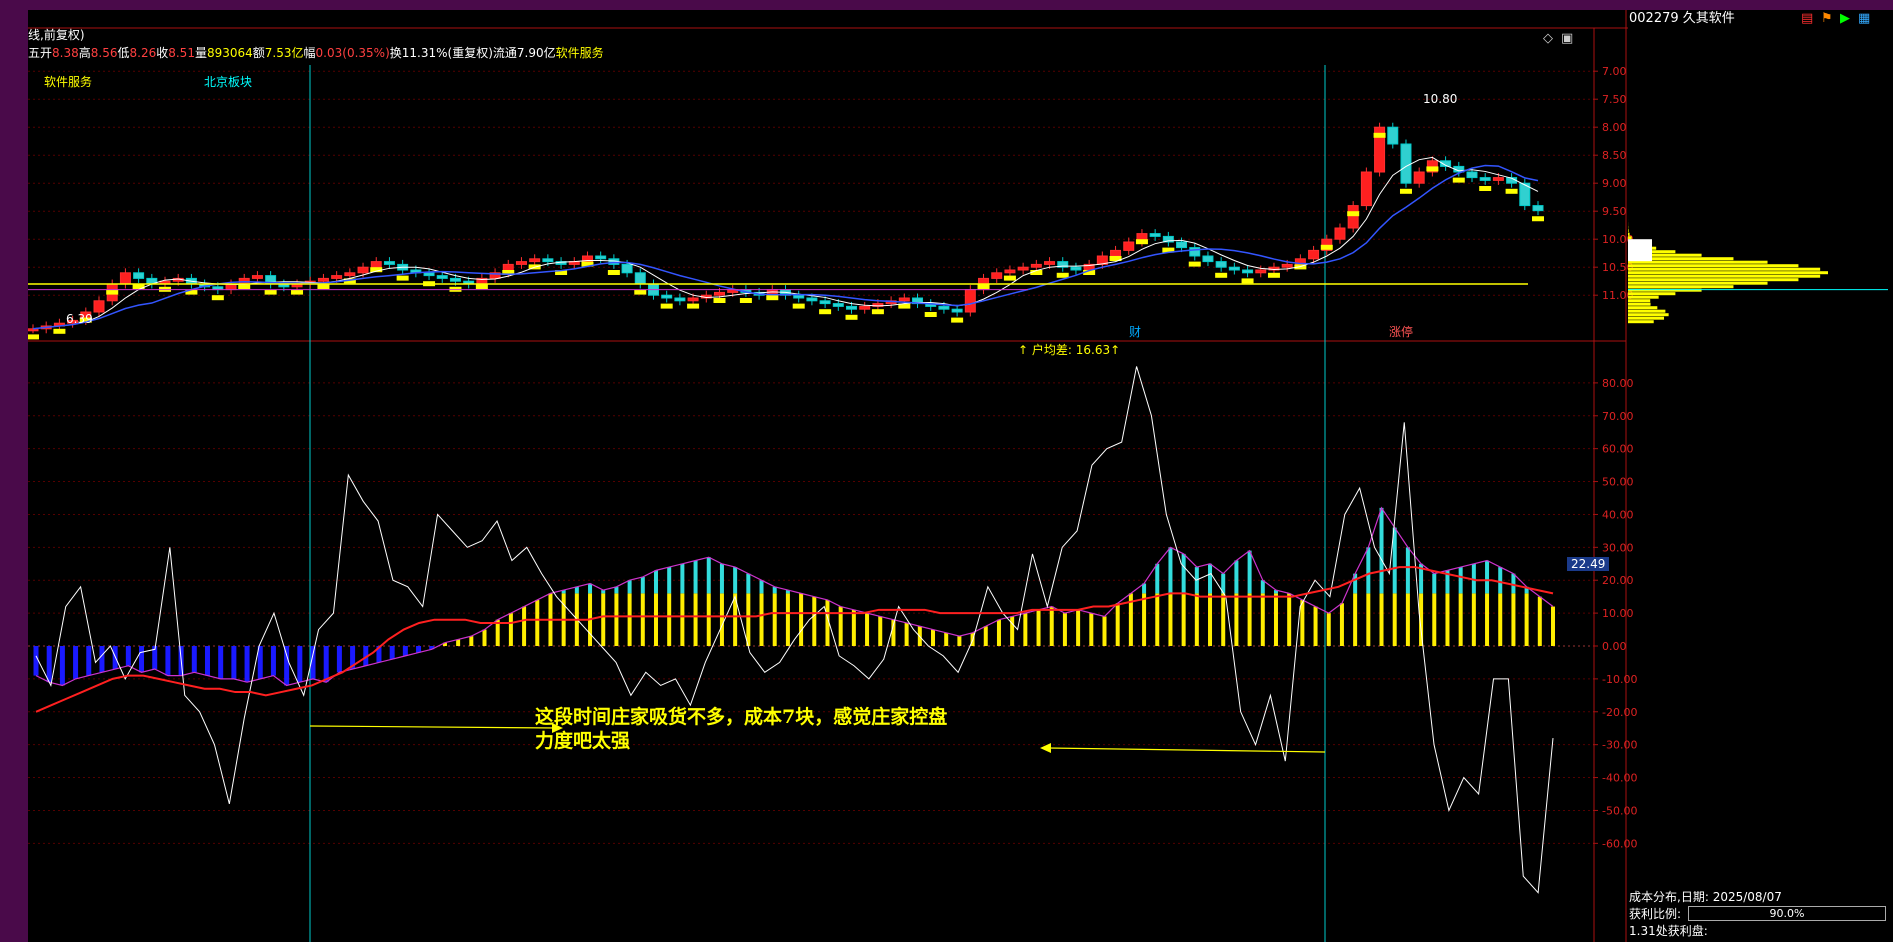 The height and width of the screenshot is (942, 1893). What do you see at coordinates (1135, 332) in the screenshot?
I see `event-finance: 财` at bounding box center [1135, 332].